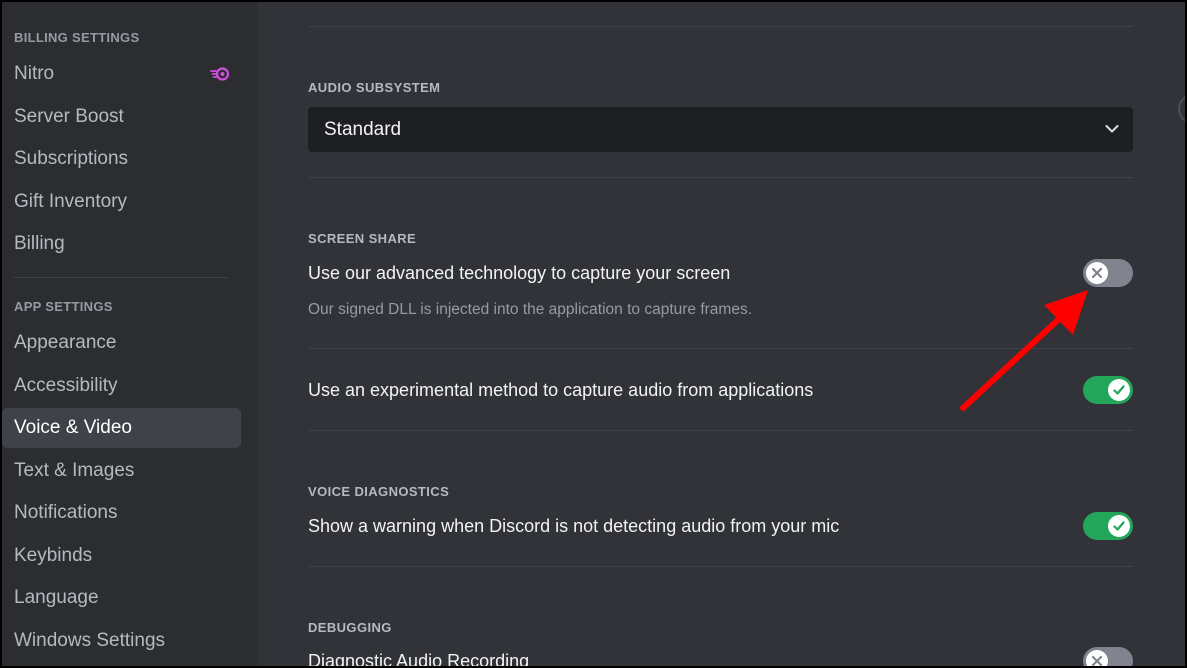  I want to click on sidebar-item-billing: Billing, so click(121, 244).